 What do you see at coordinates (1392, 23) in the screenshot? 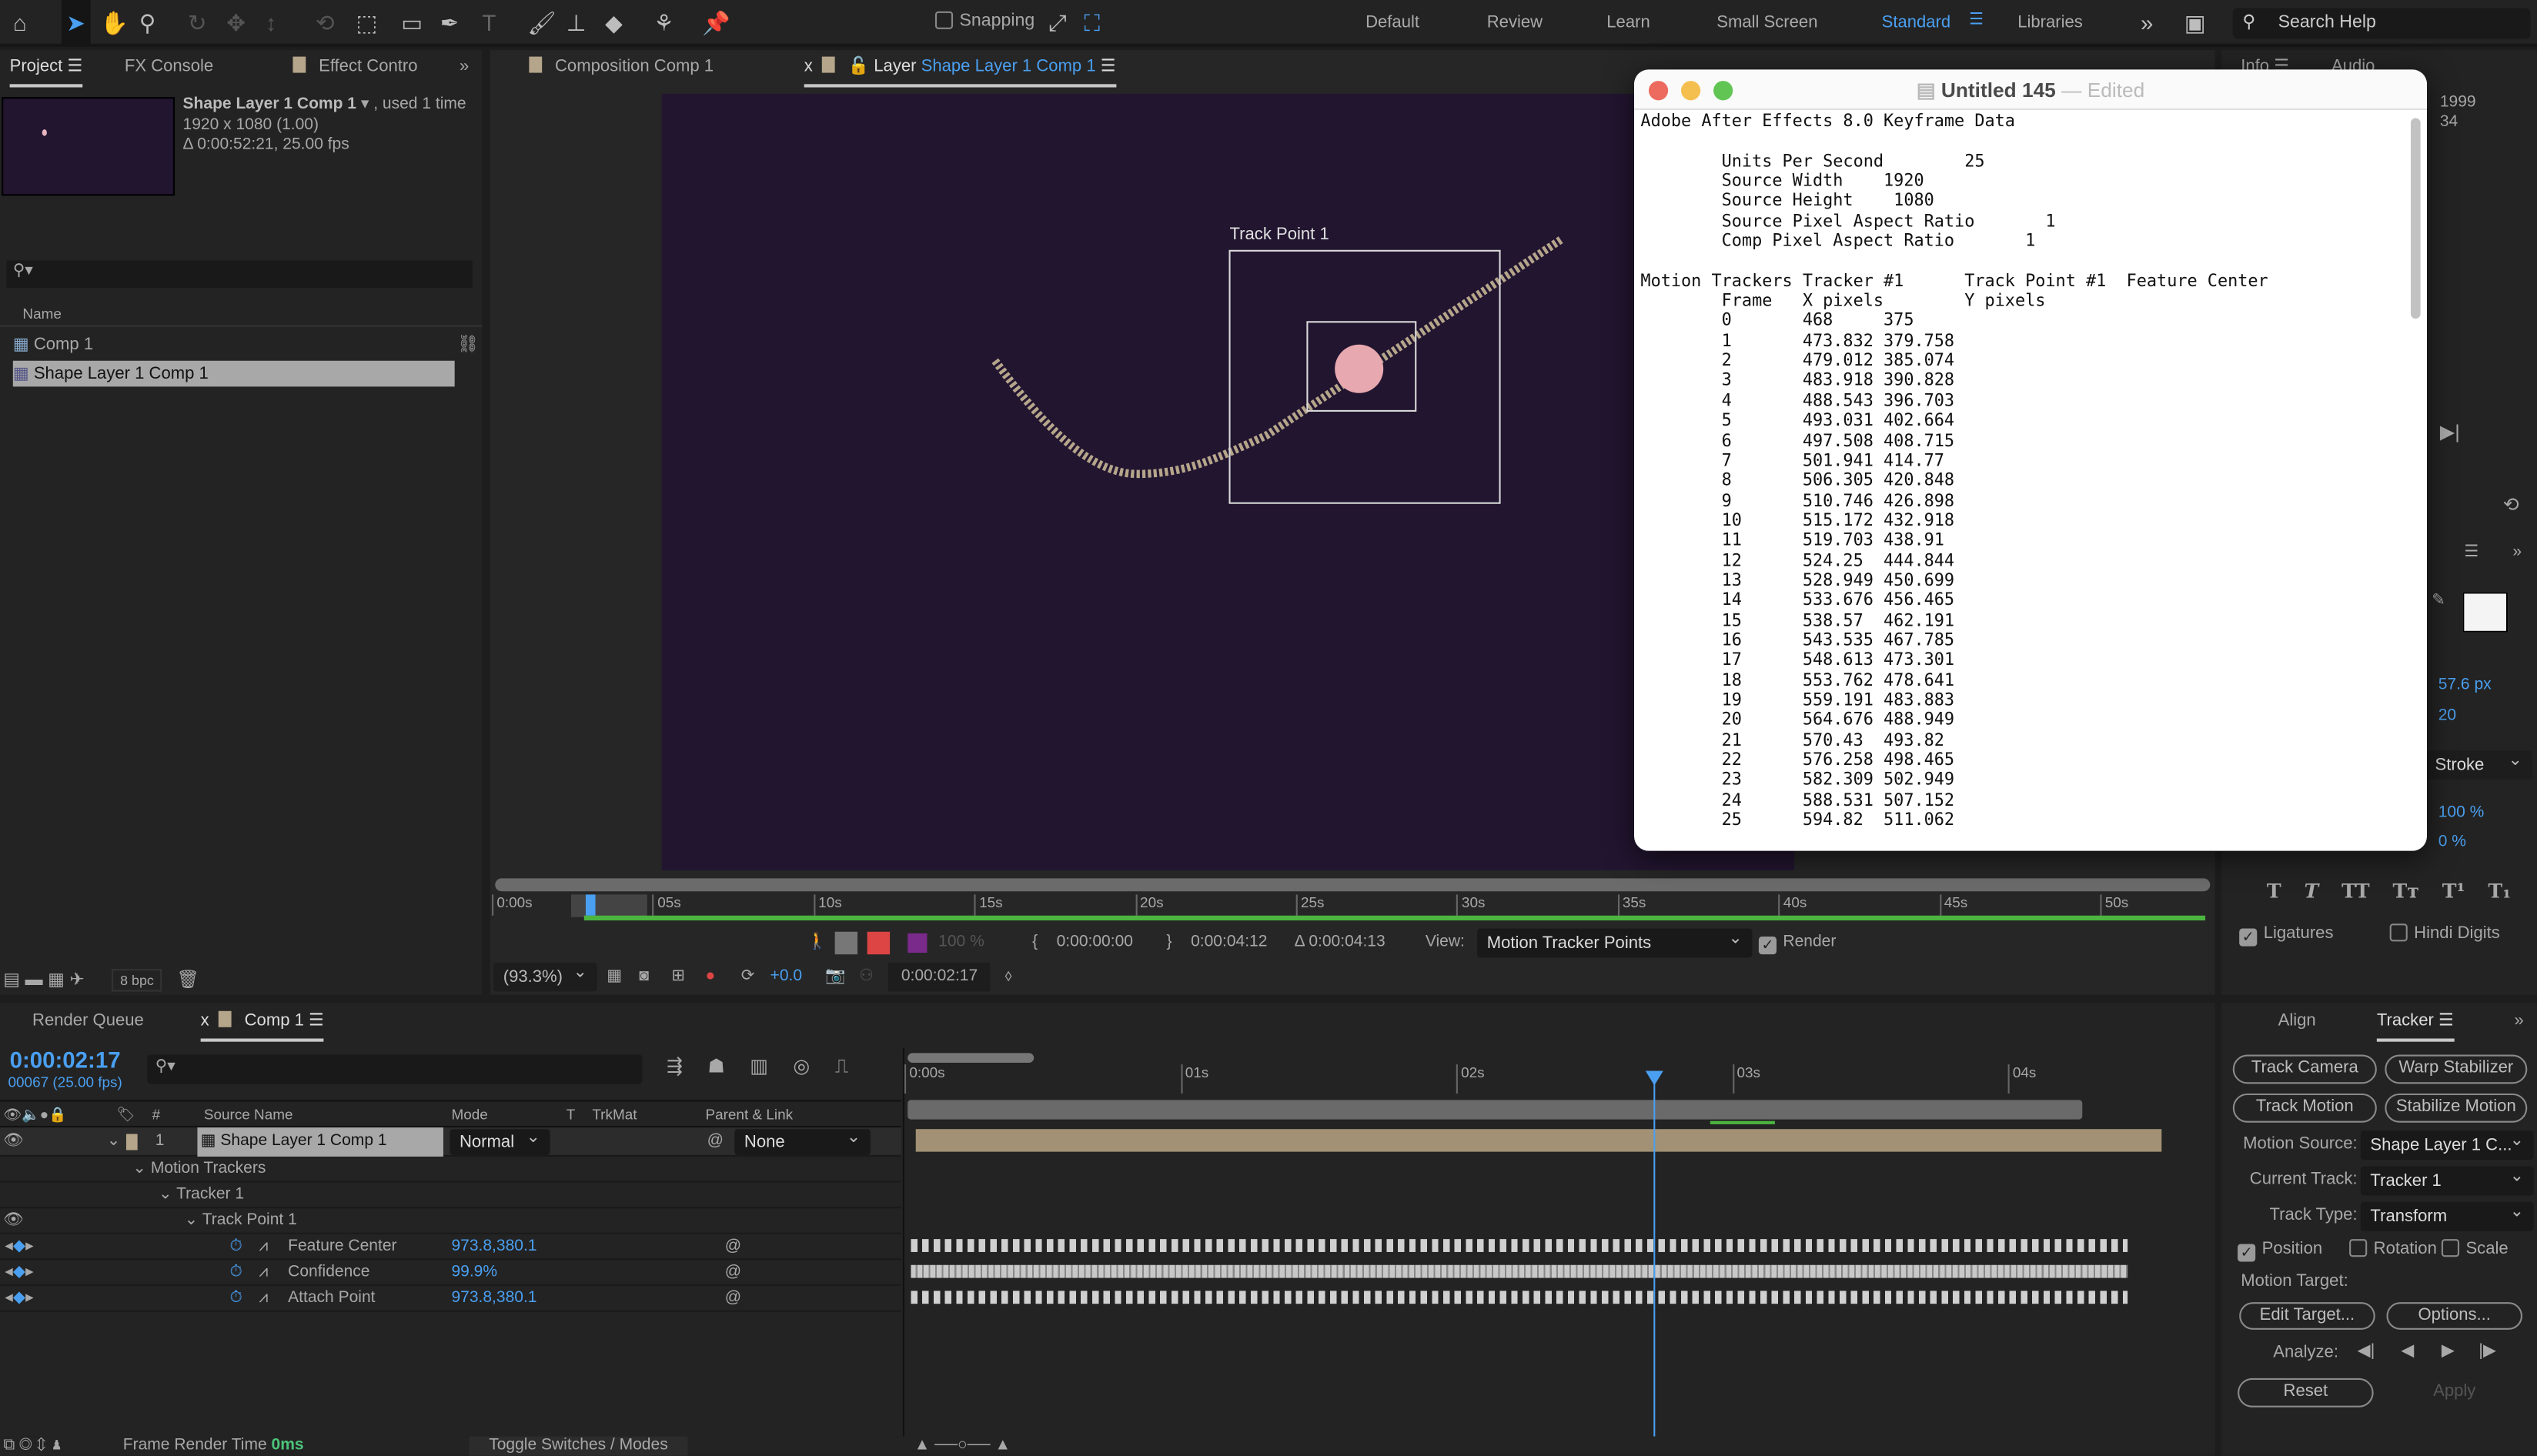
I see `workspace-default: Default` at bounding box center [1392, 23].